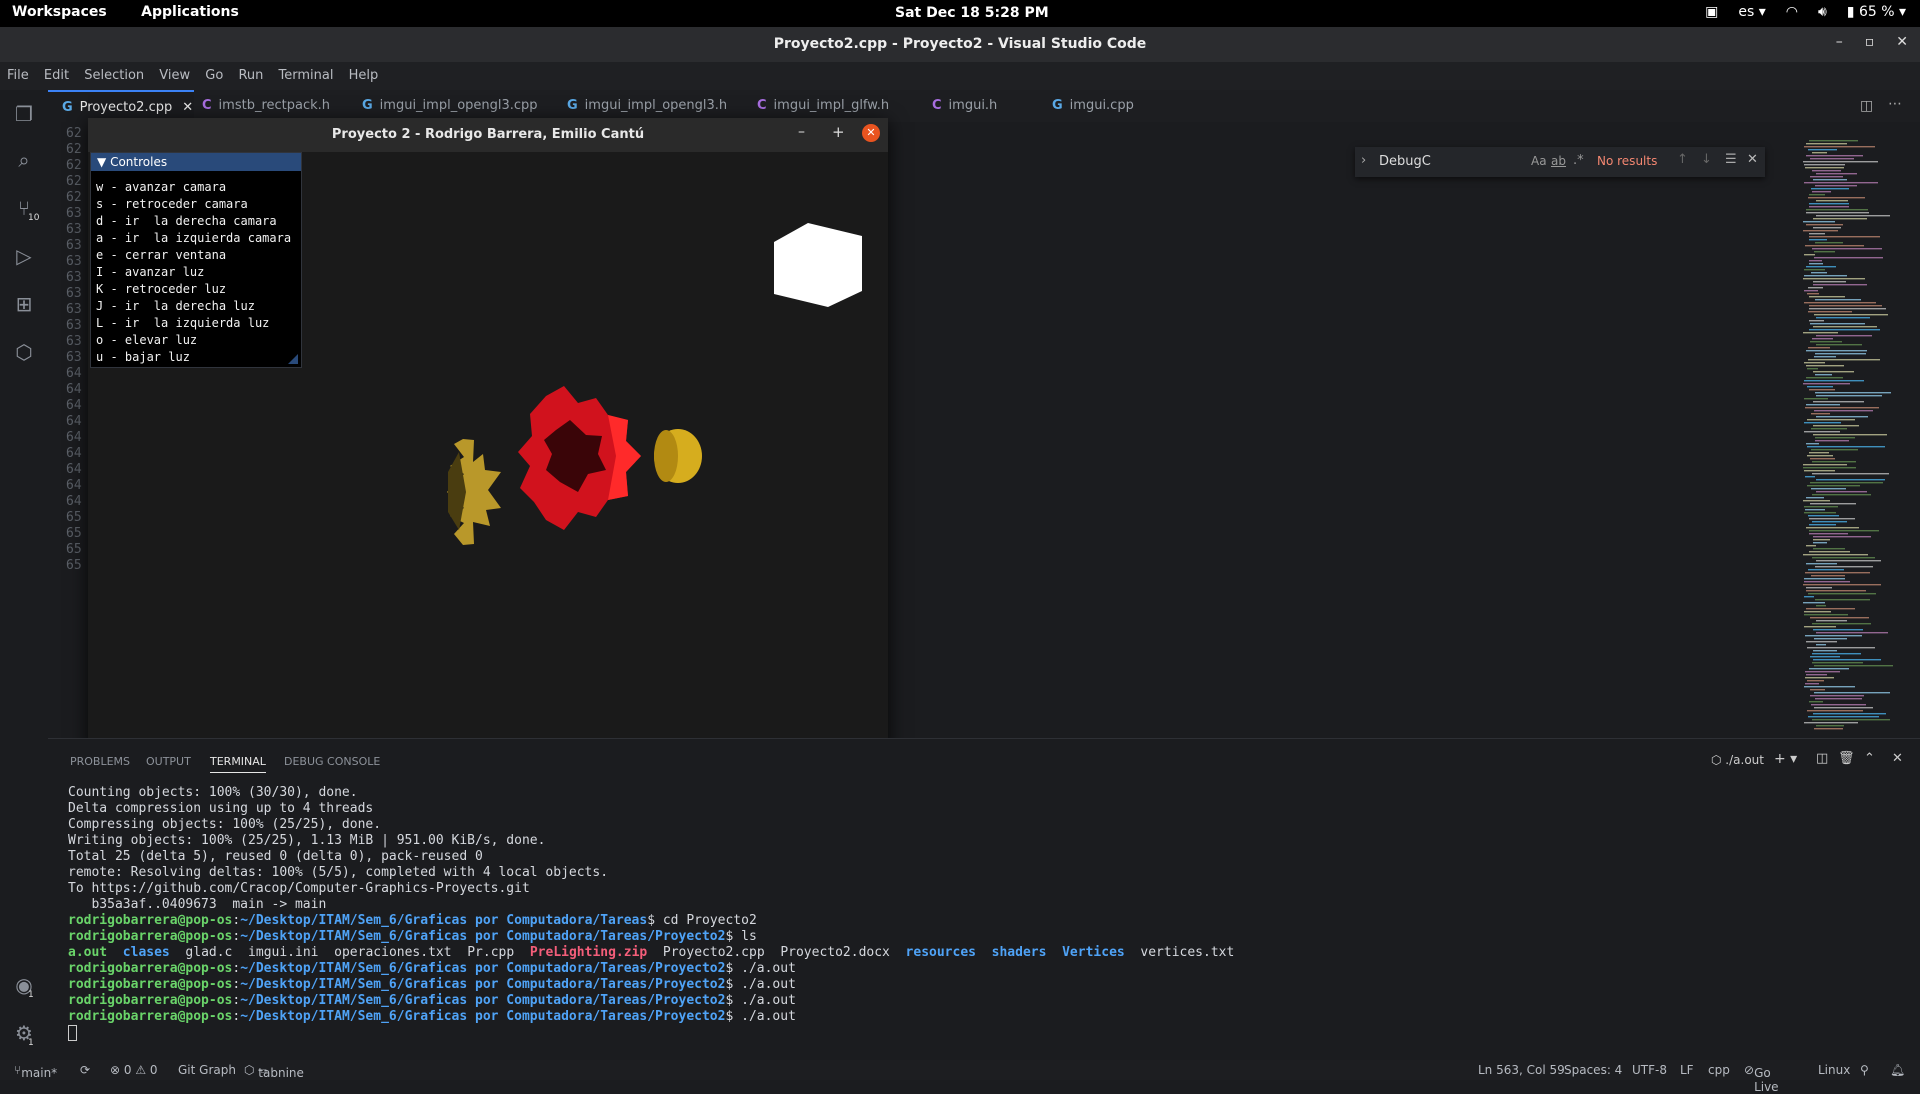  I want to click on menu-selection: Selection, so click(114, 75).